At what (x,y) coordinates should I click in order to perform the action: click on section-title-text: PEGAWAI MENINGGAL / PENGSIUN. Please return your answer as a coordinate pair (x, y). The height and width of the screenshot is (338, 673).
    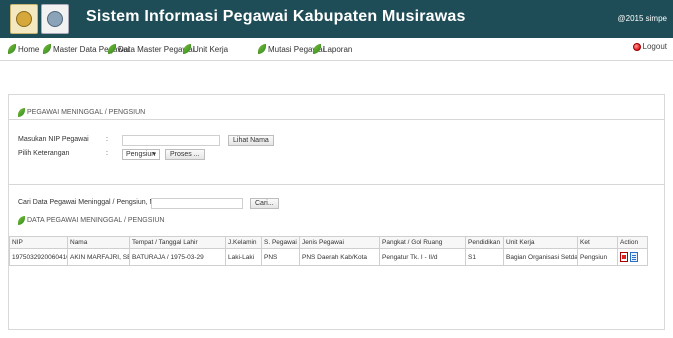
    Looking at the image, I should click on (86, 112).